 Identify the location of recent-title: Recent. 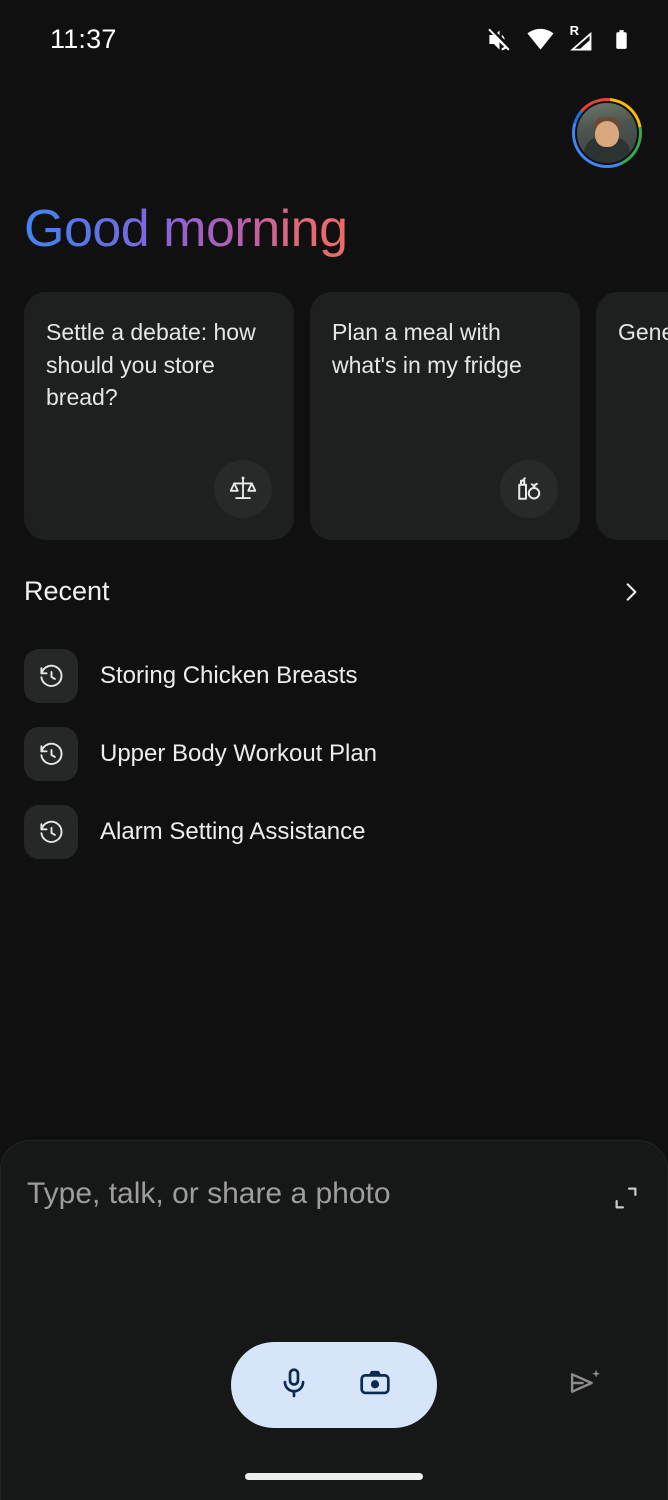
(67, 591).